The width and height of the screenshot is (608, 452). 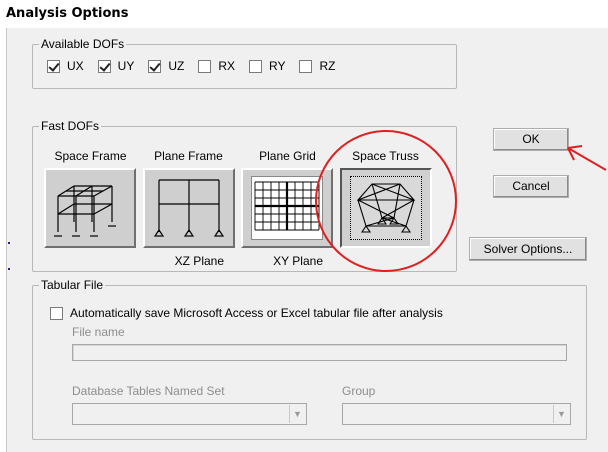 What do you see at coordinates (85, 211) in the screenshot?
I see `space-frame-icon` at bounding box center [85, 211].